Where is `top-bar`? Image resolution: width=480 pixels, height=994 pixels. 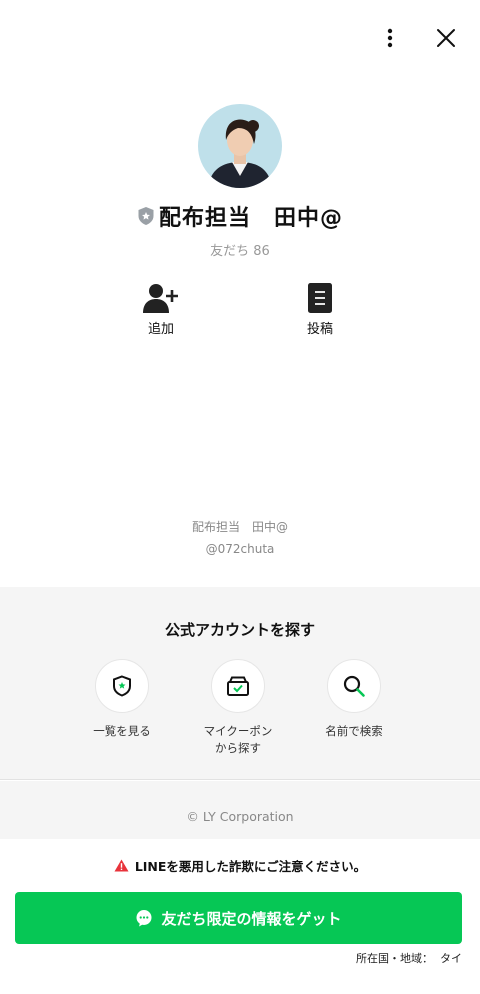 top-bar is located at coordinates (418, 38).